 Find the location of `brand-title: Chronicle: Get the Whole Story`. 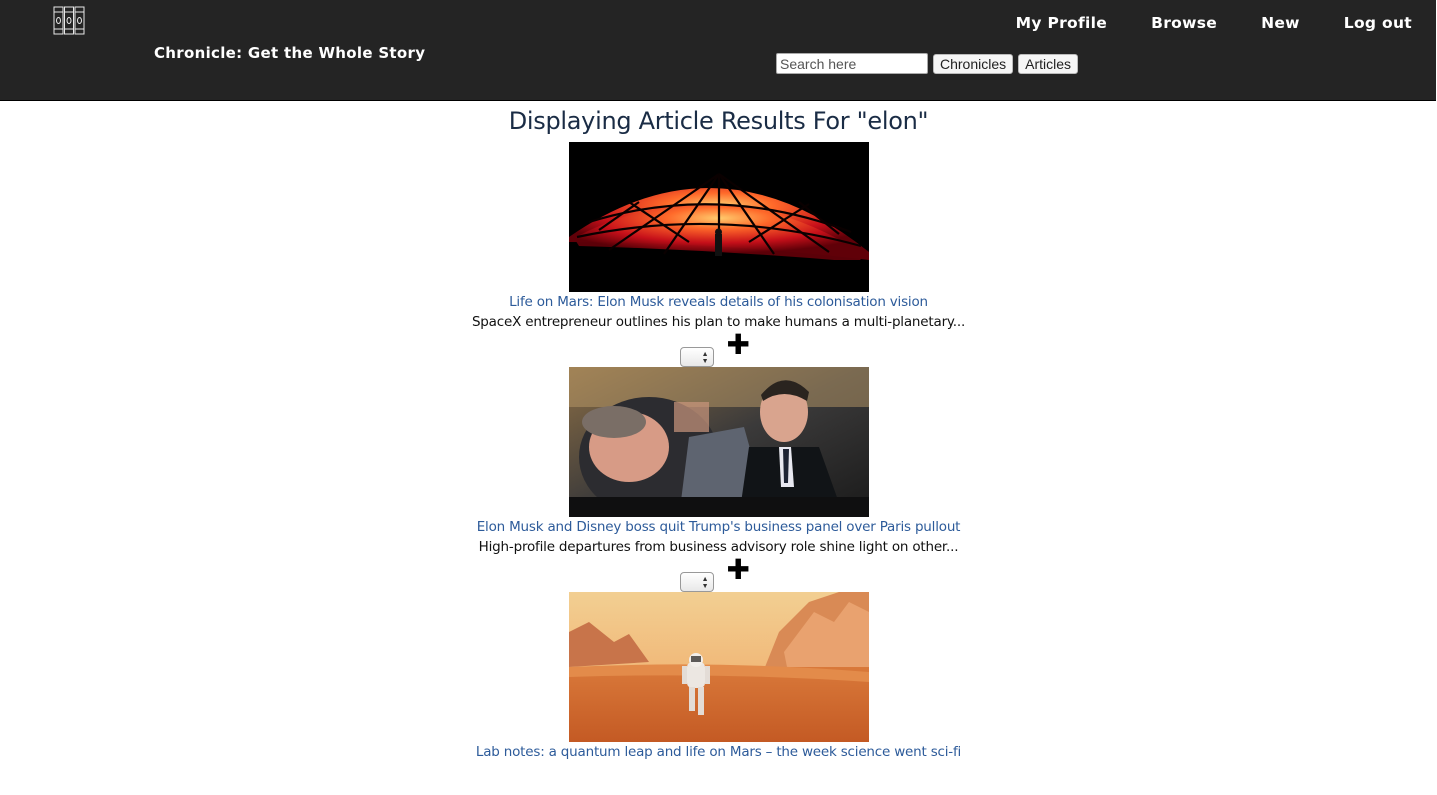

brand-title: Chronicle: Get the Whole Story is located at coordinates (290, 53).